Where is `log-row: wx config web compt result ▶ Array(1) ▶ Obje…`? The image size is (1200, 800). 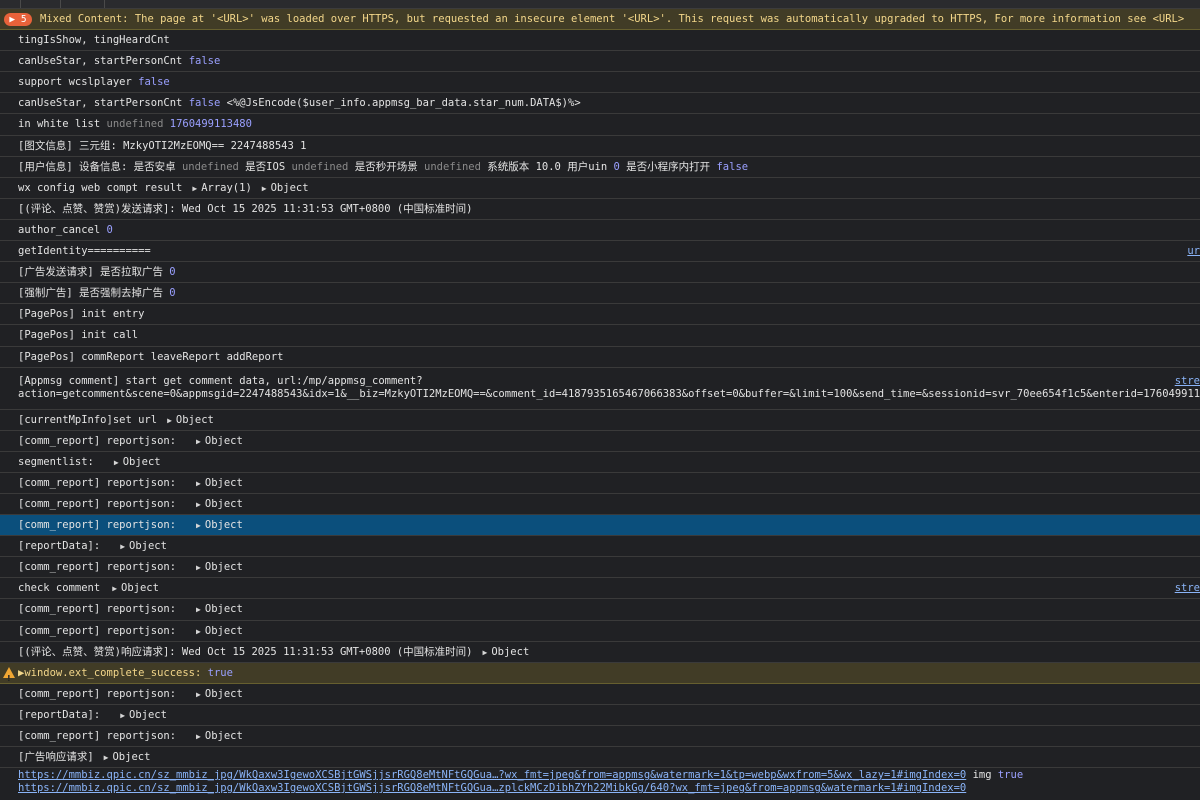 log-row: wx config web compt result ▶ Array(1) ▶ Obje… is located at coordinates (600, 188).